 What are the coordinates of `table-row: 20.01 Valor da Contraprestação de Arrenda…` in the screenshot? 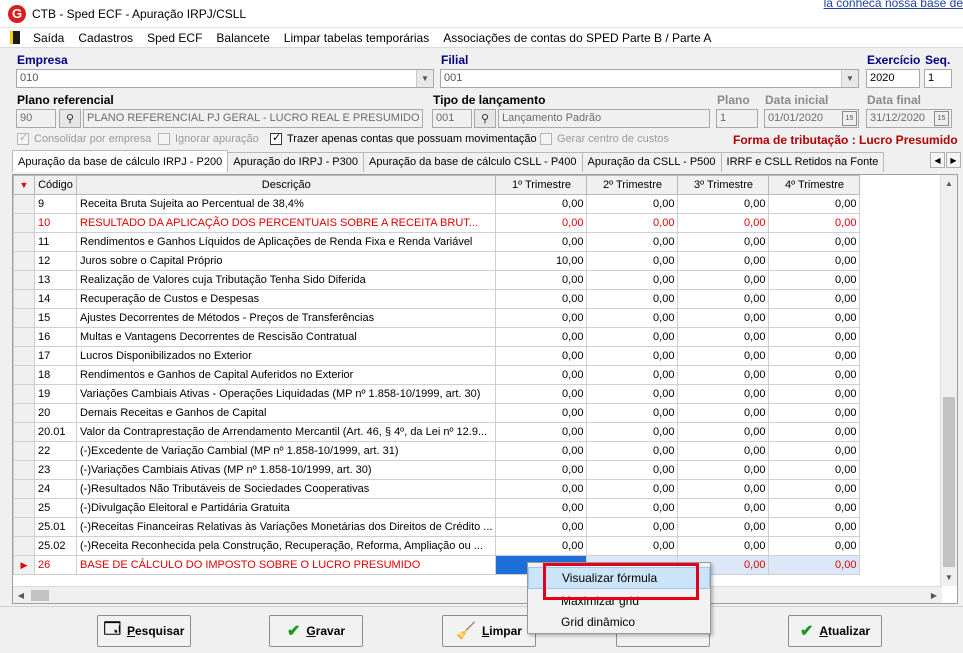 It's located at (437, 432).